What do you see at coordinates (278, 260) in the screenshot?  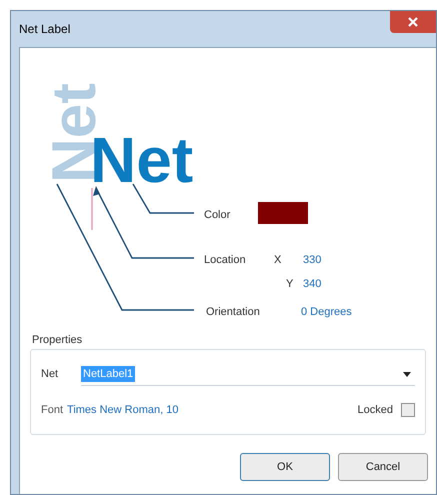 I see `x-label: X` at bounding box center [278, 260].